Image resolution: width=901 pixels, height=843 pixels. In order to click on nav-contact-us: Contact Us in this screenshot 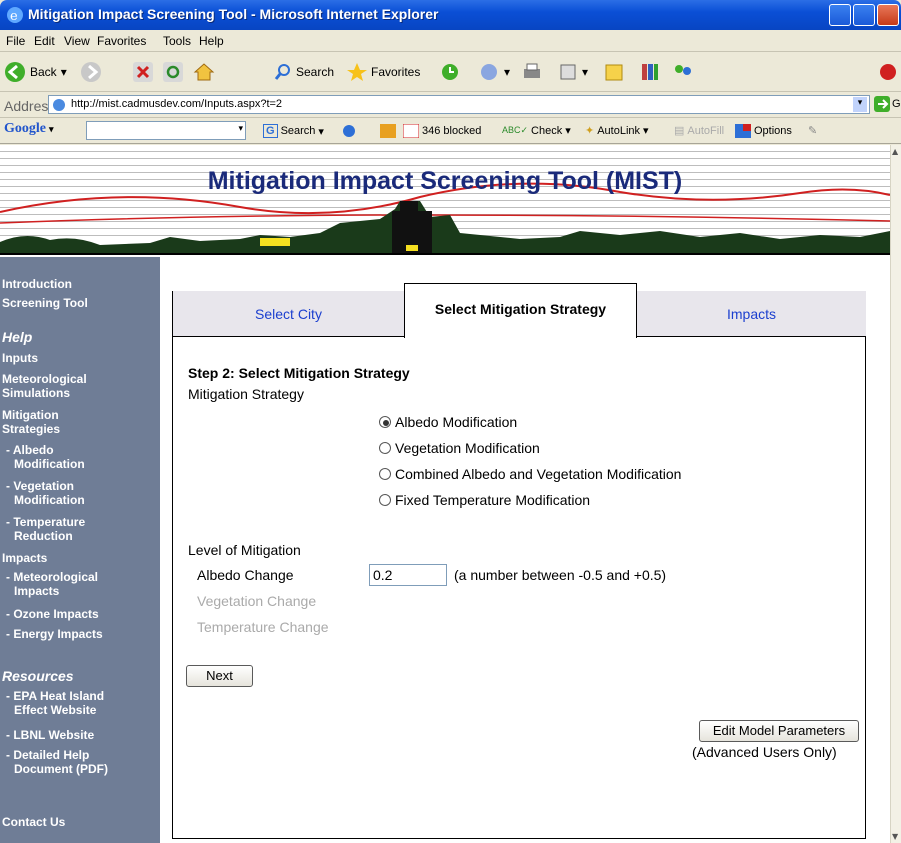, I will do `click(80, 822)`.